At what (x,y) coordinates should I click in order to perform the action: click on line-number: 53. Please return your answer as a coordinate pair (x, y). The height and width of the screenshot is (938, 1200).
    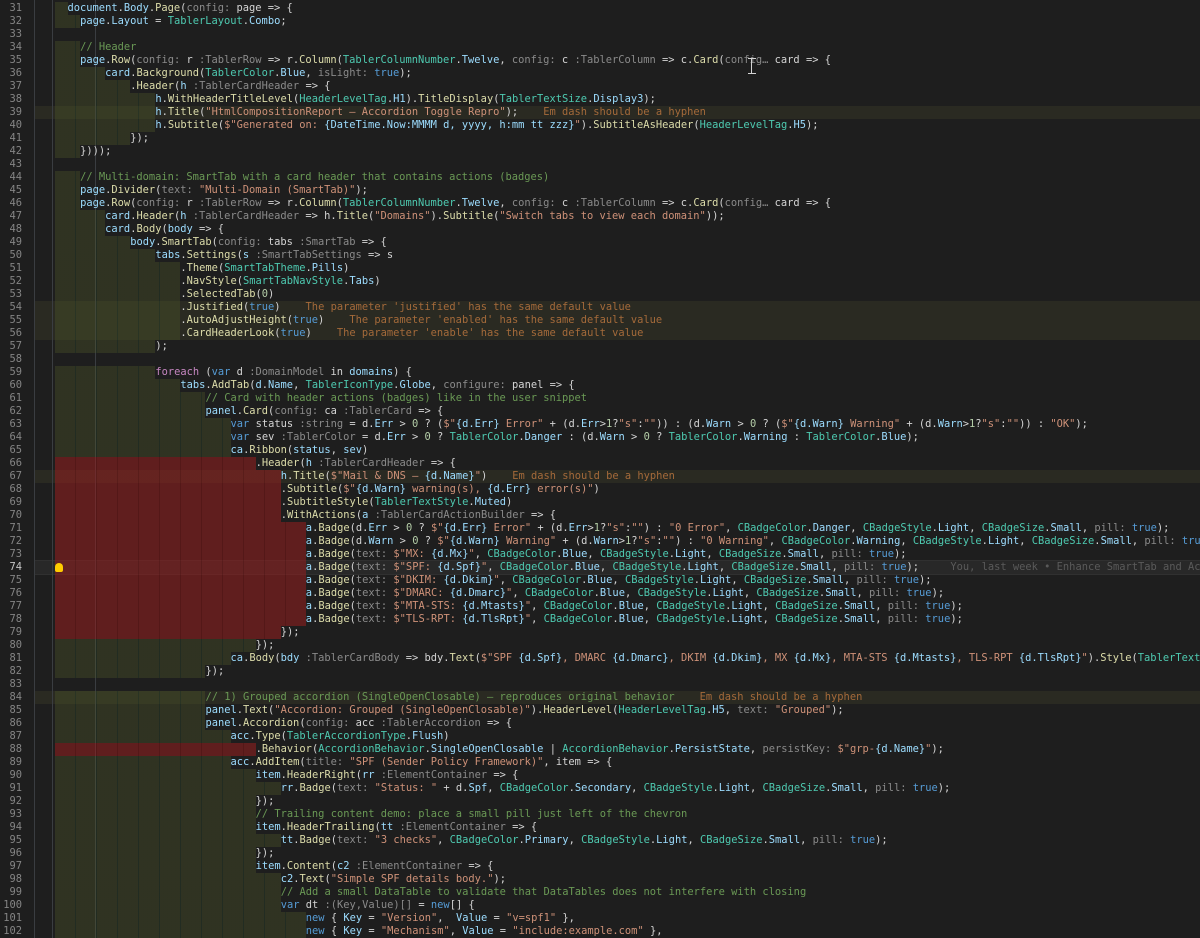
    Looking at the image, I should click on (11, 294).